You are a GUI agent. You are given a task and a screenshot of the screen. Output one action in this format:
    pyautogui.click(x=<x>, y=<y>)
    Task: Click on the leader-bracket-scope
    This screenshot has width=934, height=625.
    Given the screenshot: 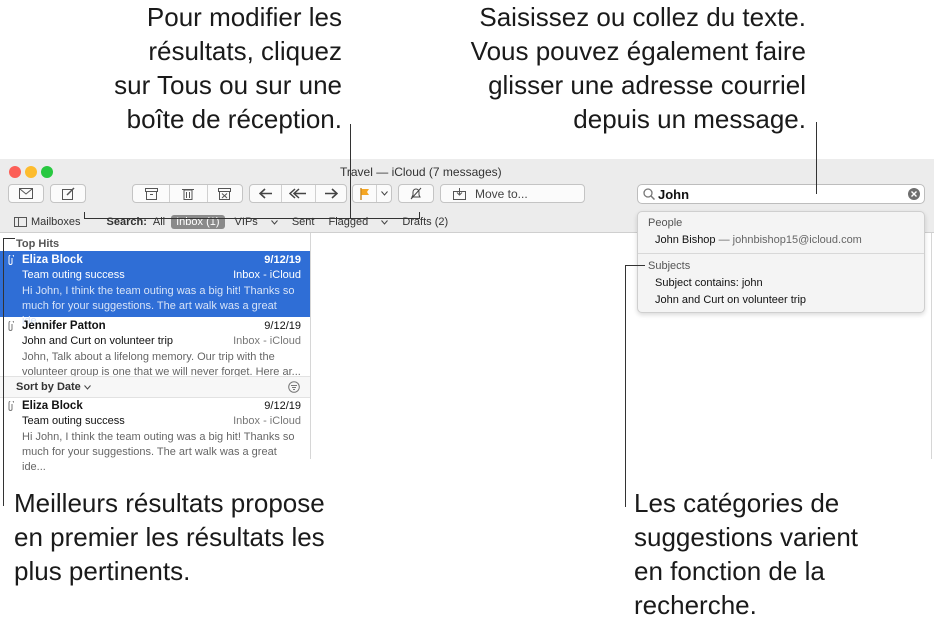 What is the action you would take?
    pyautogui.click(x=252, y=218)
    